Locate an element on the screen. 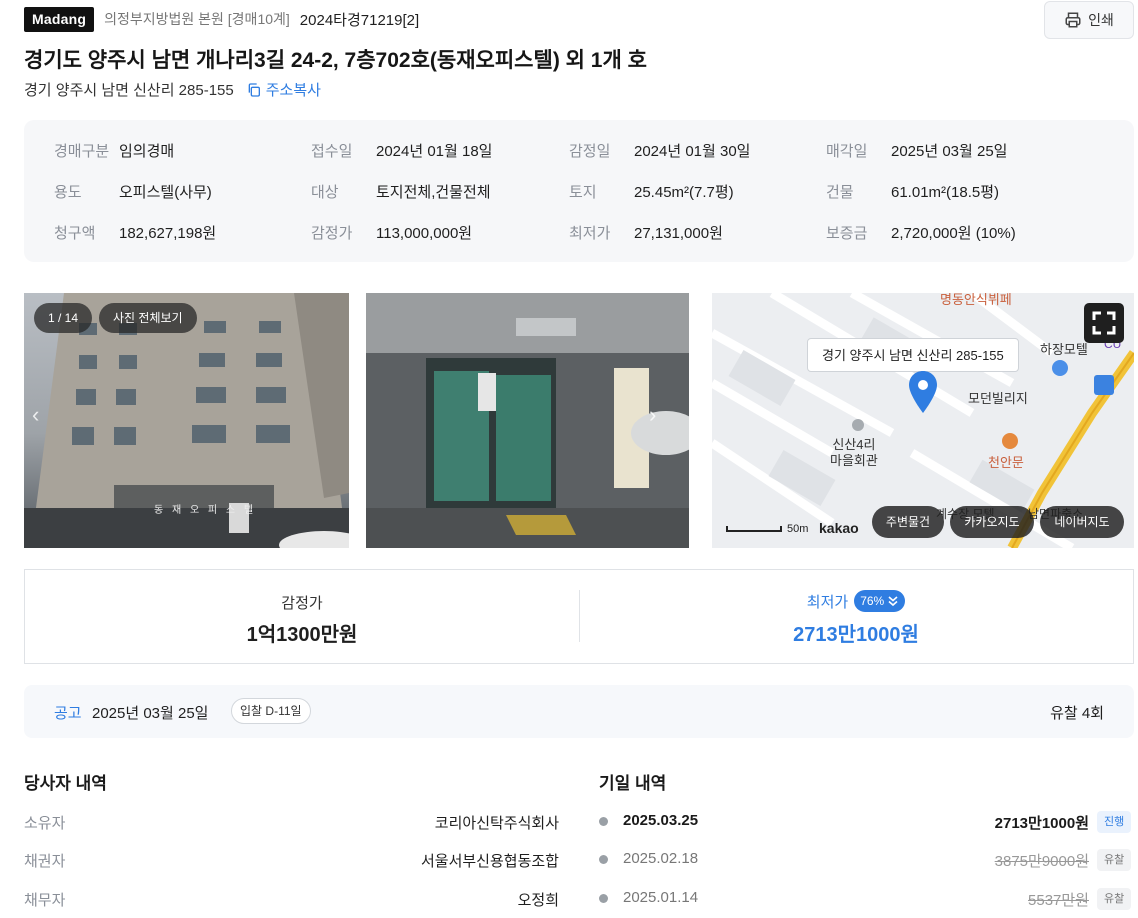 The width and height of the screenshot is (1138, 918). appraisal-value: 1억1300만원 is located at coordinates (302, 635).